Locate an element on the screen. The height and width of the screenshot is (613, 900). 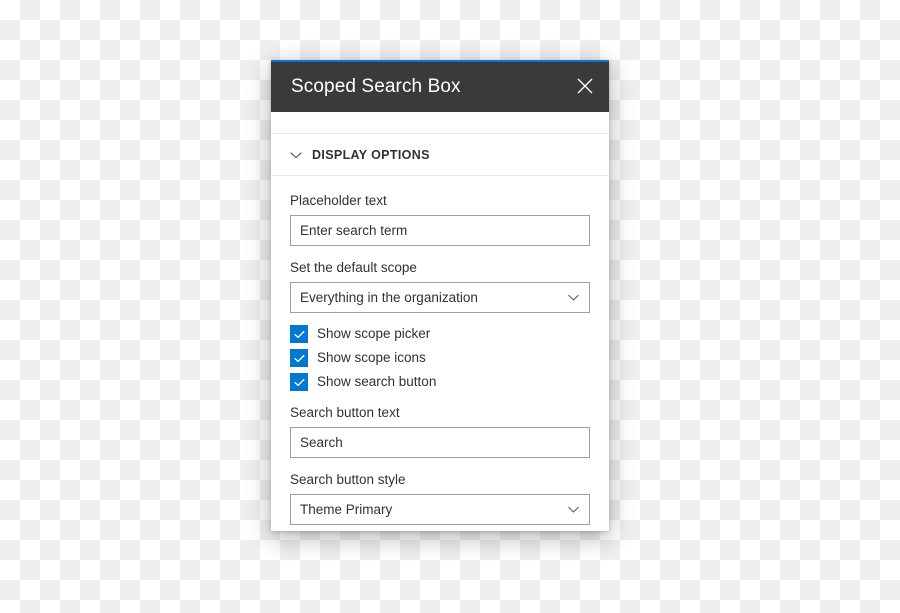
search-button-style-value: Theme Primary is located at coordinates (346, 509).